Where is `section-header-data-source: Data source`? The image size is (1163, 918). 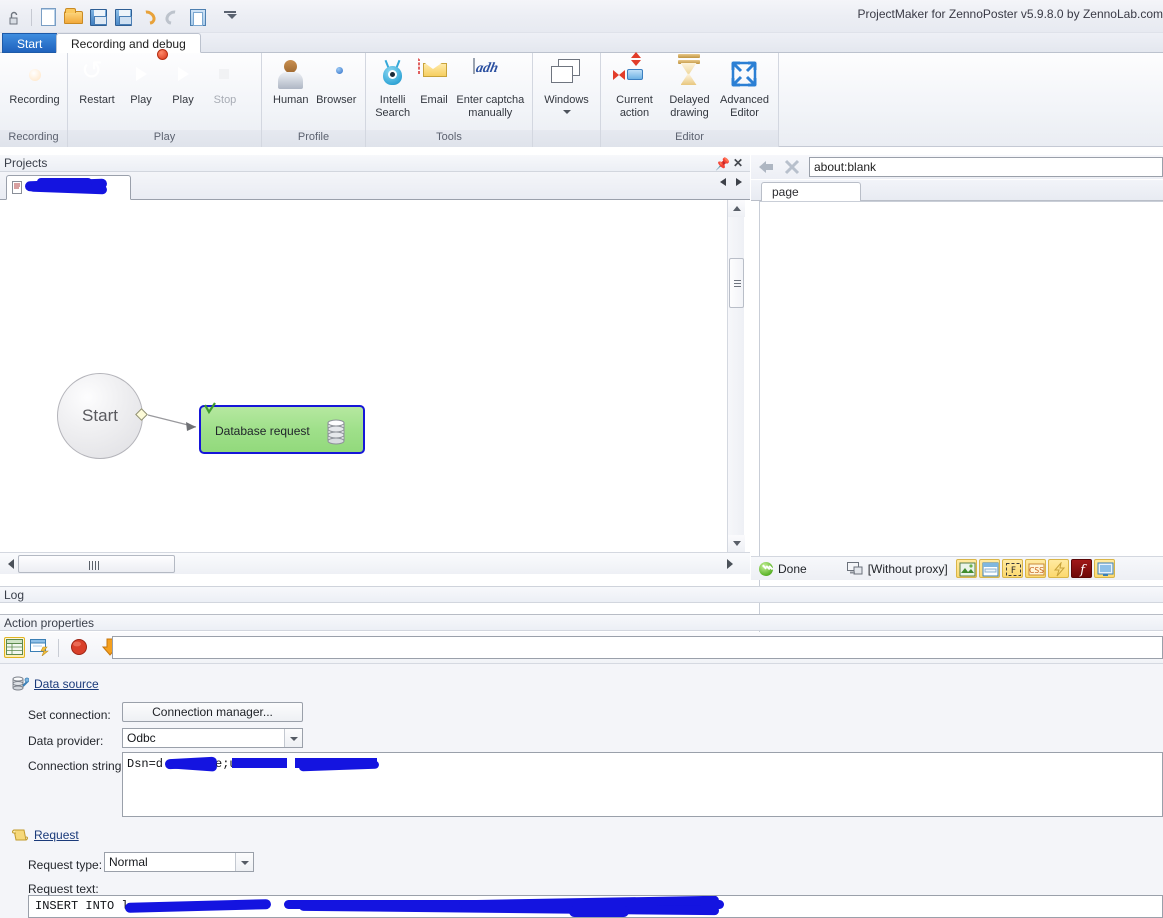 section-header-data-source: Data source is located at coordinates (55, 684).